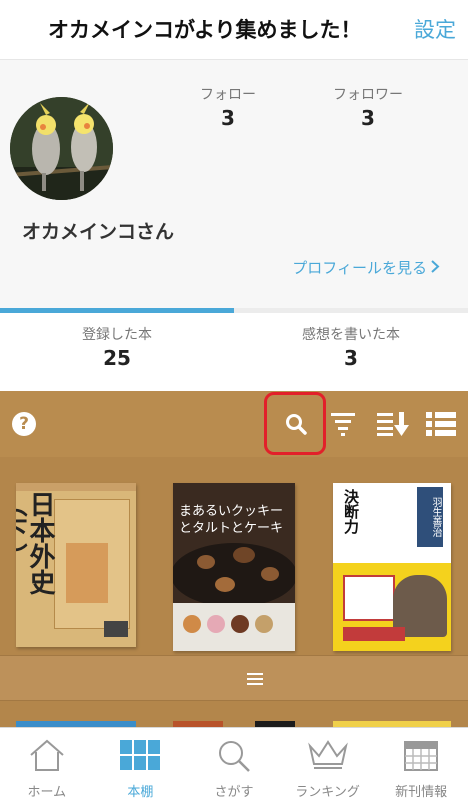 This screenshot has width=468, height=800. I want to click on tab-registered-books: 登録した本 25, so click(117, 347).